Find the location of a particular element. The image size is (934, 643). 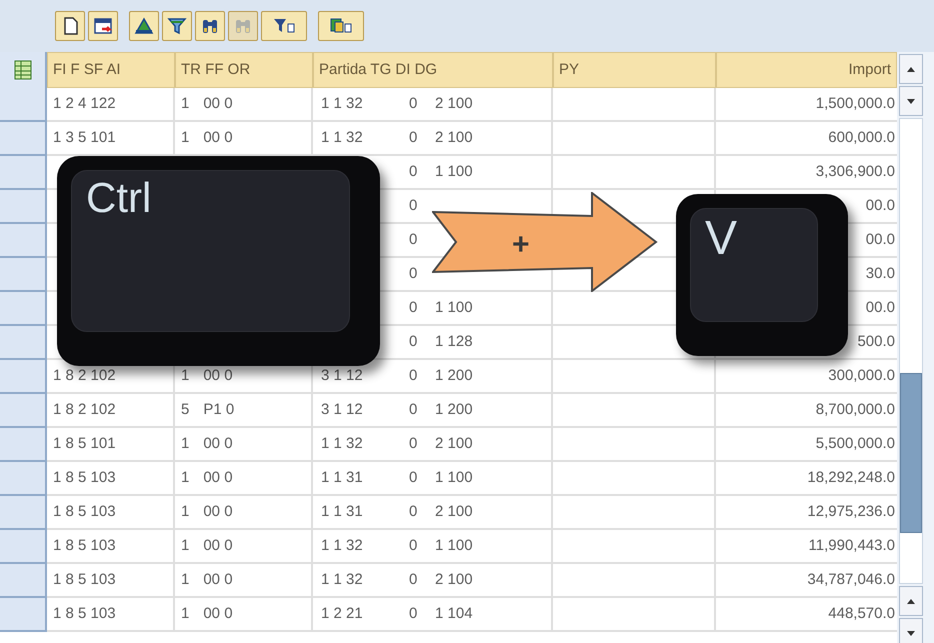

table-cell-text: 8,700,000.0 is located at coordinates (855, 410).